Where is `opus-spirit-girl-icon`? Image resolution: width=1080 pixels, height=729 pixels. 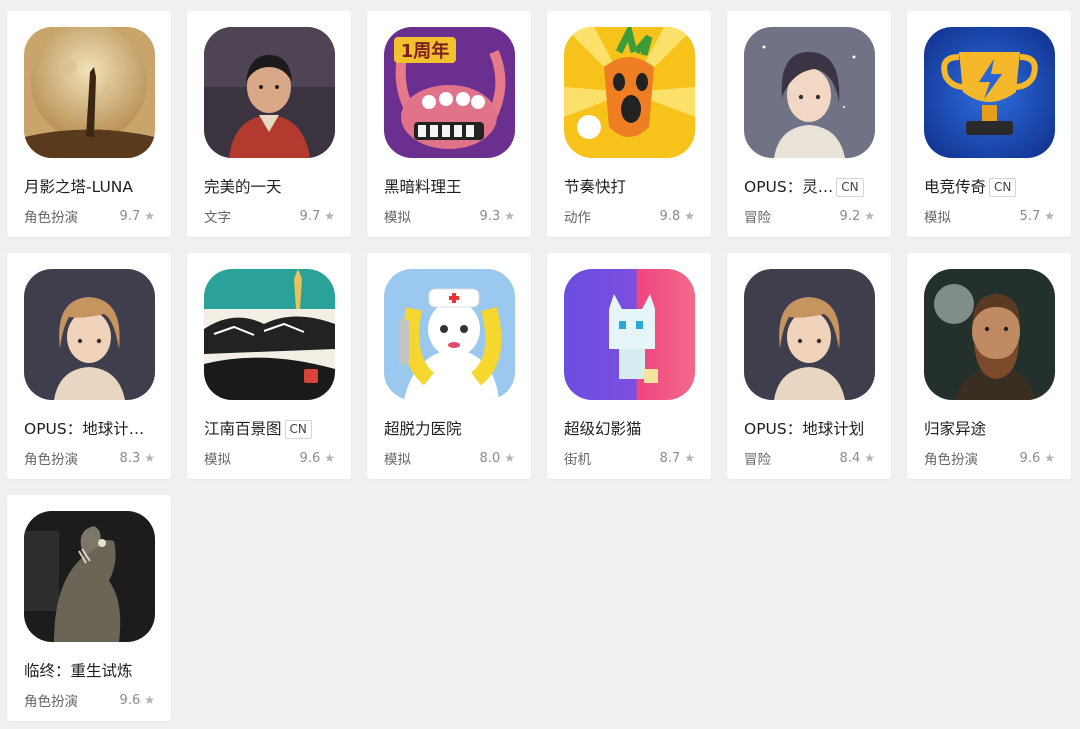
opus-spirit-girl-icon is located at coordinates (809, 92).